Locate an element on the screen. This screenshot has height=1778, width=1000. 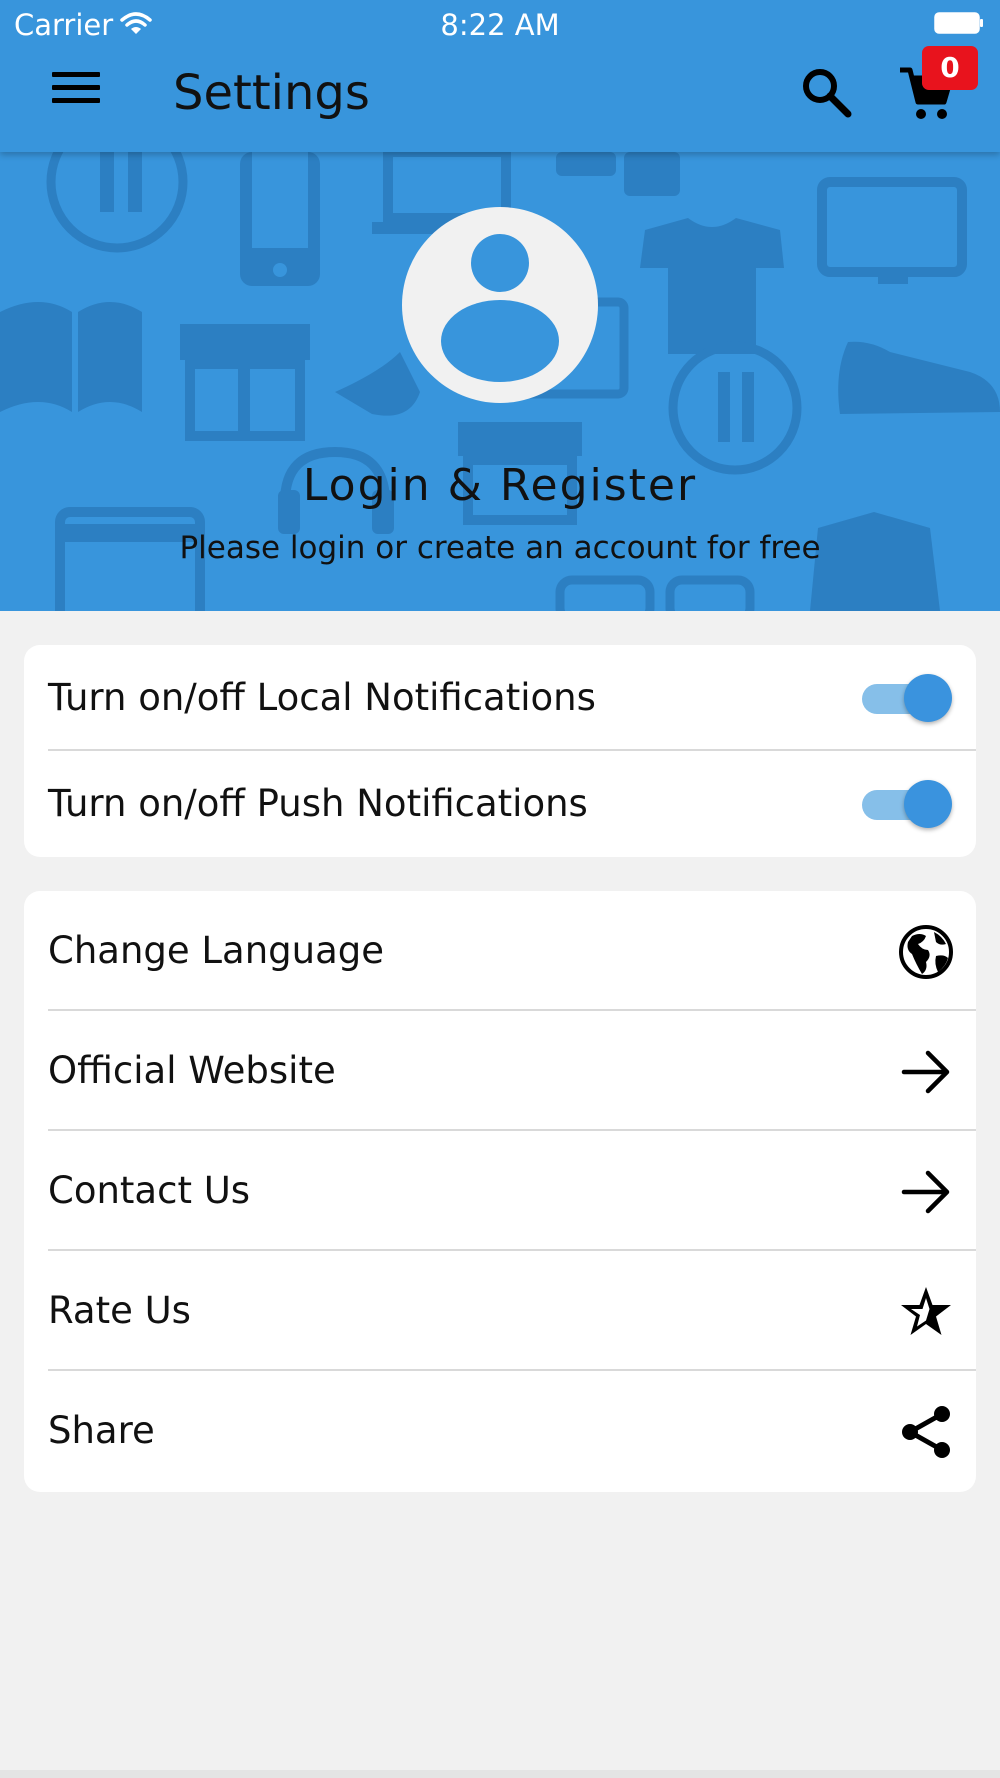
login-register-link: Login & Register is located at coordinates (500, 485).